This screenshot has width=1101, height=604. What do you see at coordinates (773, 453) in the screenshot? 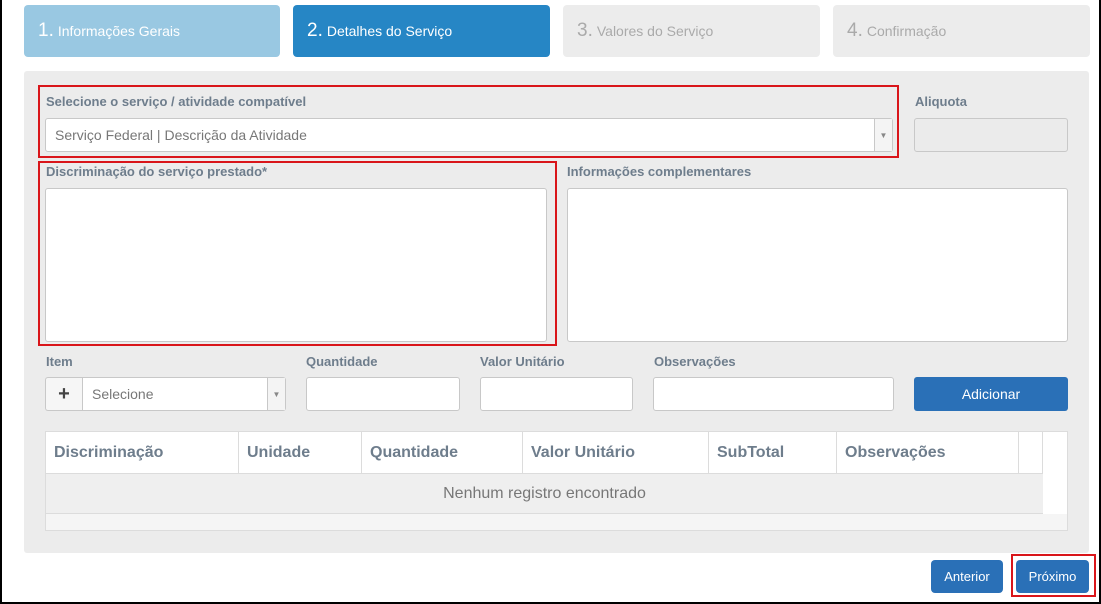
I see `column-header-subtotal: SubTotal` at bounding box center [773, 453].